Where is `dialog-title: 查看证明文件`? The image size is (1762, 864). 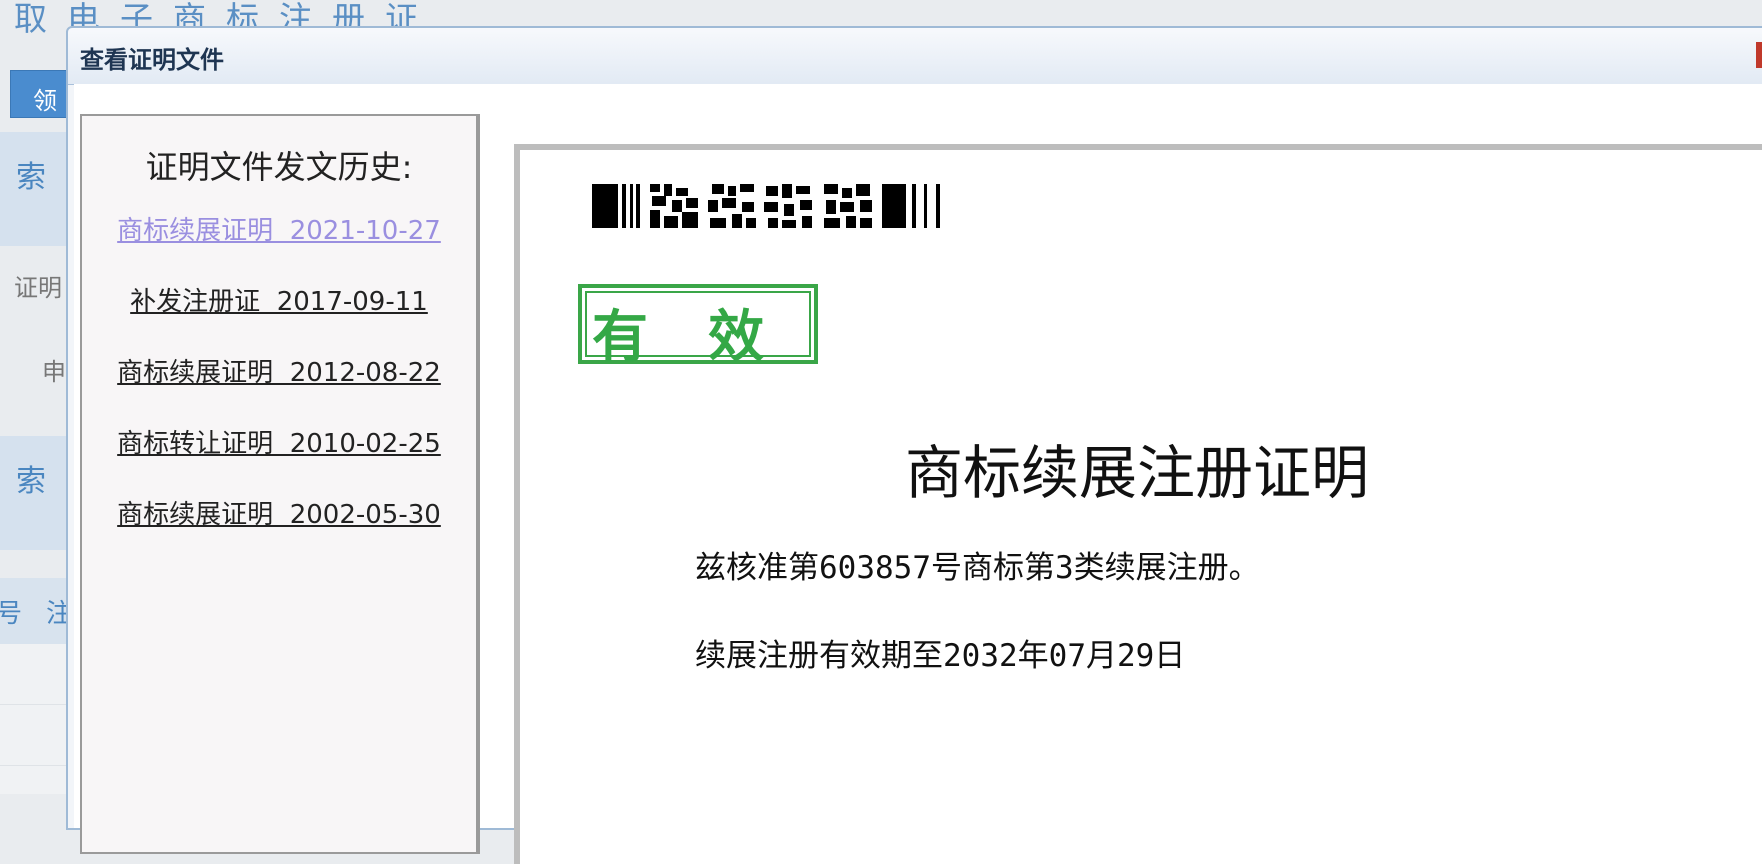
dialog-title: 查看证明文件 is located at coordinates (152, 60).